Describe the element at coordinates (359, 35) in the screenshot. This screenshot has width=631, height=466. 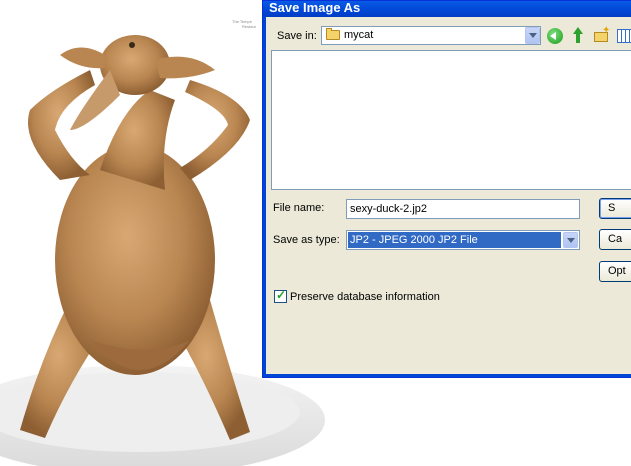
I see `save-in-value: mycat` at that location.